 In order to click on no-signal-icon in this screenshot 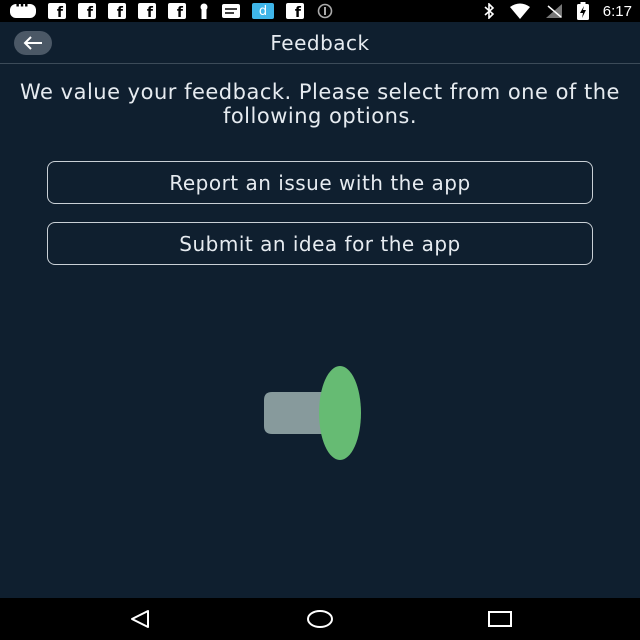, I will do `click(554, 11)`.